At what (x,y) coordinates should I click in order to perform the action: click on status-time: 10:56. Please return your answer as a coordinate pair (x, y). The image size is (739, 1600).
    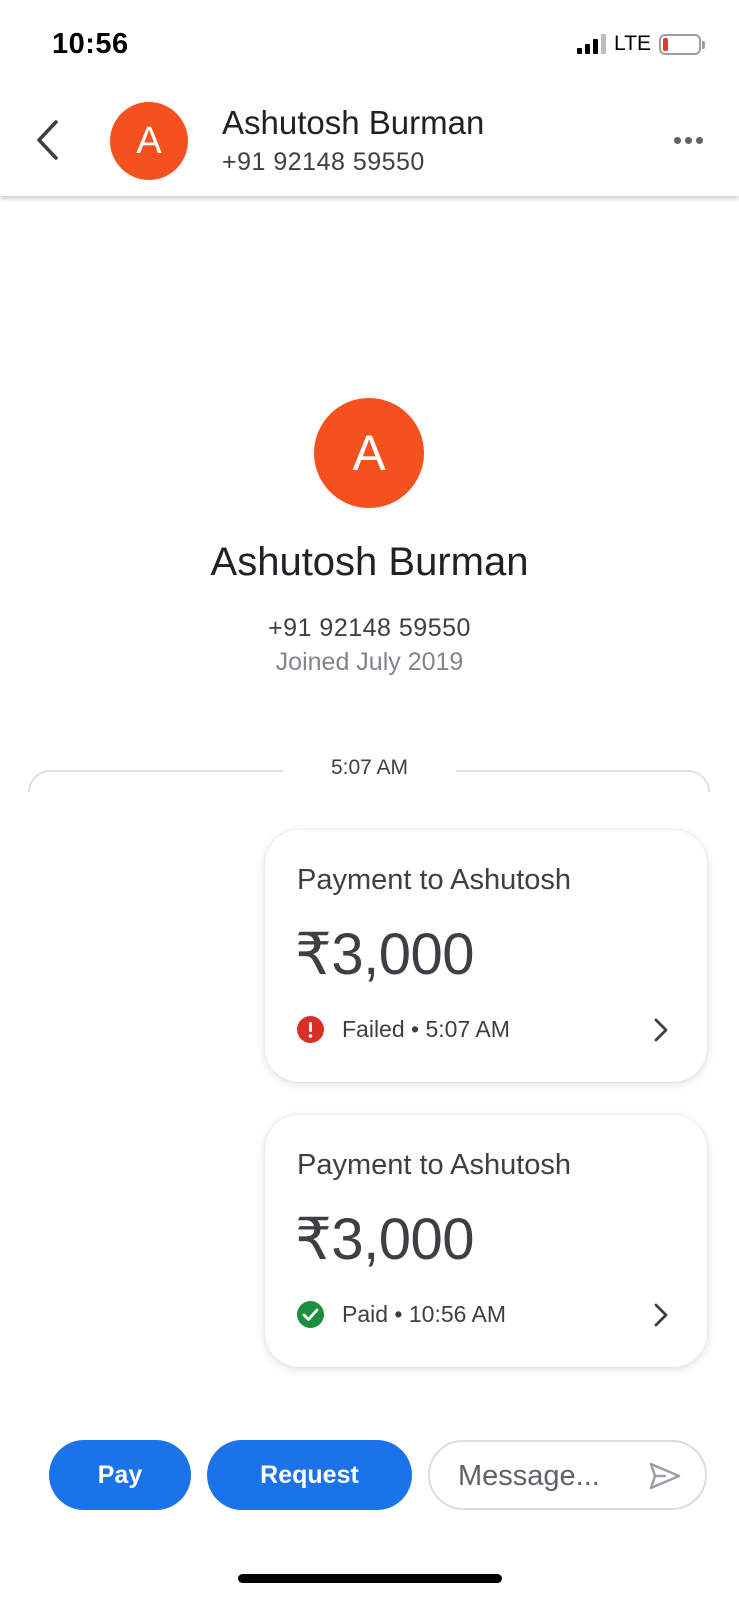
    Looking at the image, I should click on (90, 44).